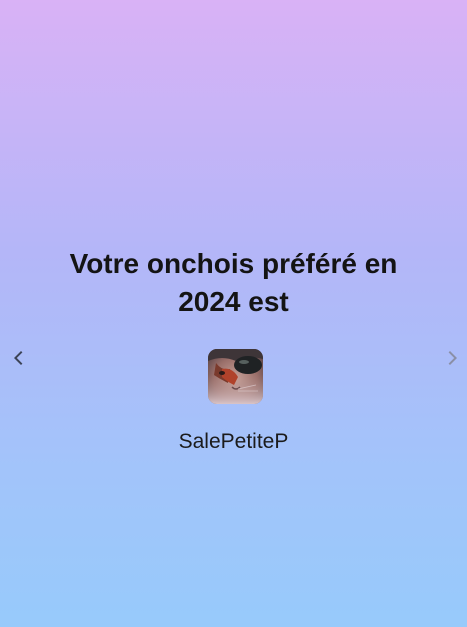 The image size is (467, 627). I want to click on previous-slide-button, so click(19, 358).